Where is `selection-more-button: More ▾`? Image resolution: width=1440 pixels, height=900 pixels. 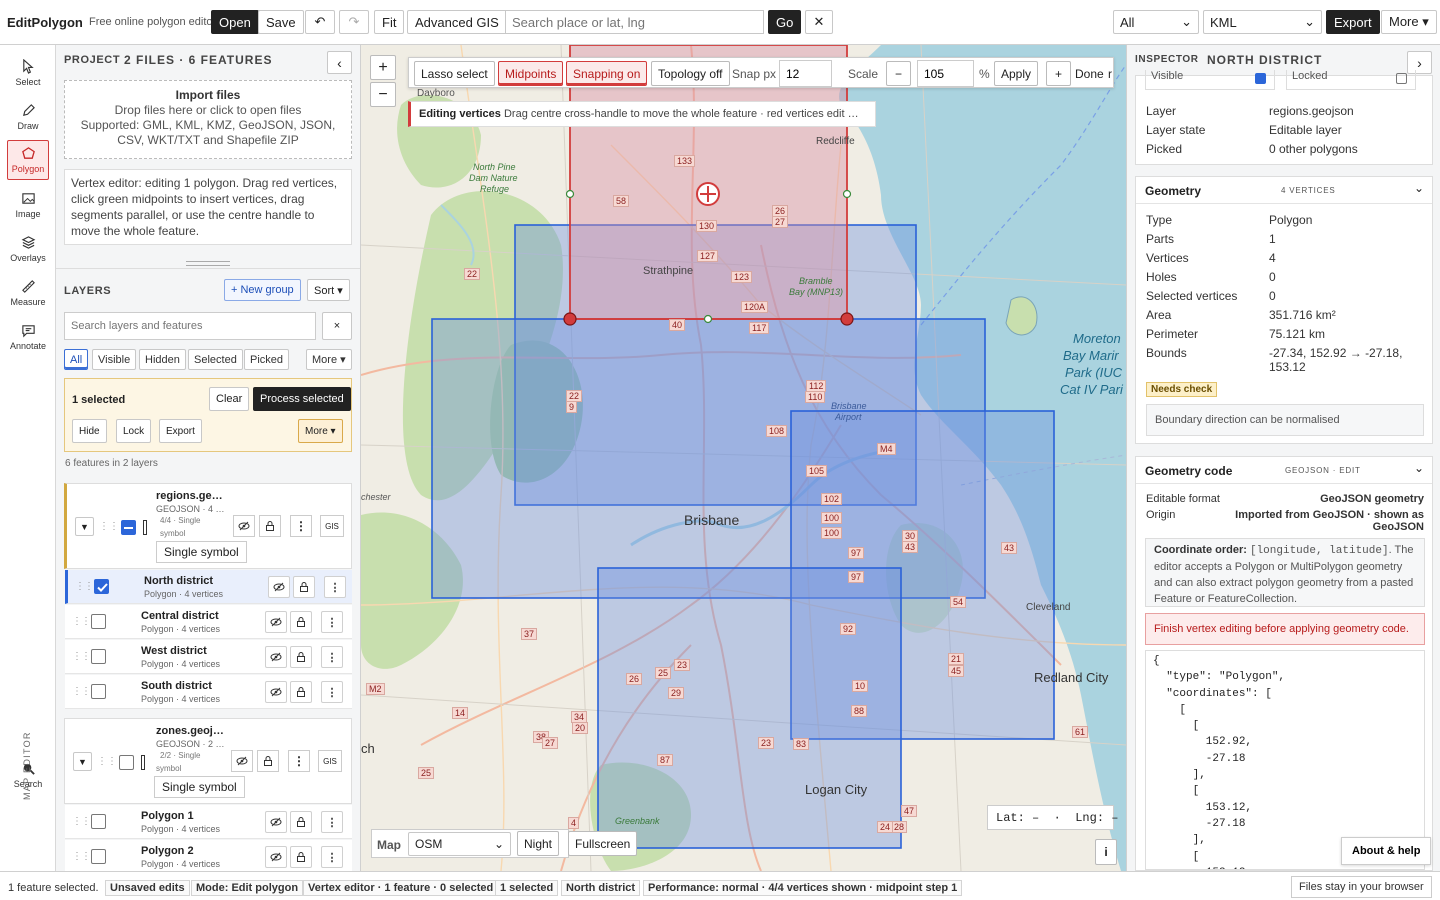 selection-more-button: More ▾ is located at coordinates (320, 431).